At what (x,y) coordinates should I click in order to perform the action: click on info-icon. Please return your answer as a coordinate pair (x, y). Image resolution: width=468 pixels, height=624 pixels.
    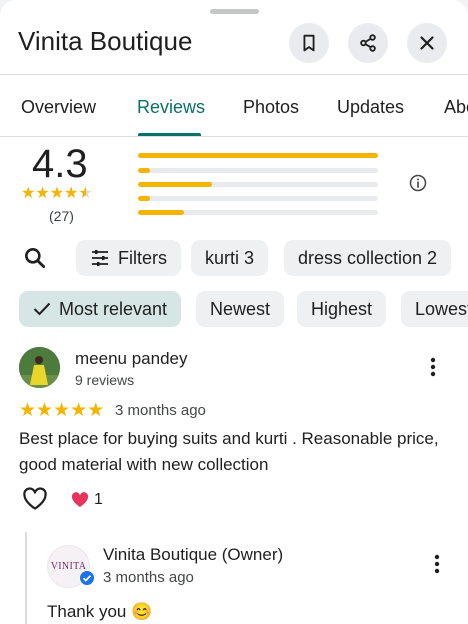
    Looking at the image, I should click on (418, 183).